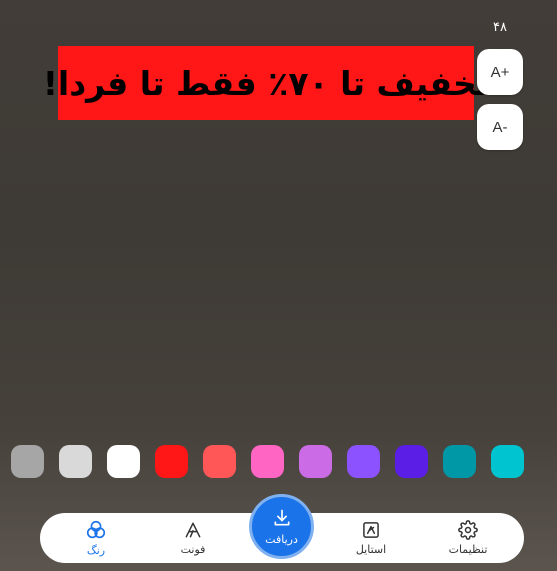 The height and width of the screenshot is (571, 557). I want to click on banner-text: تخفیف تا ۷۰٪ فقط تا فردا!, so click(266, 83).